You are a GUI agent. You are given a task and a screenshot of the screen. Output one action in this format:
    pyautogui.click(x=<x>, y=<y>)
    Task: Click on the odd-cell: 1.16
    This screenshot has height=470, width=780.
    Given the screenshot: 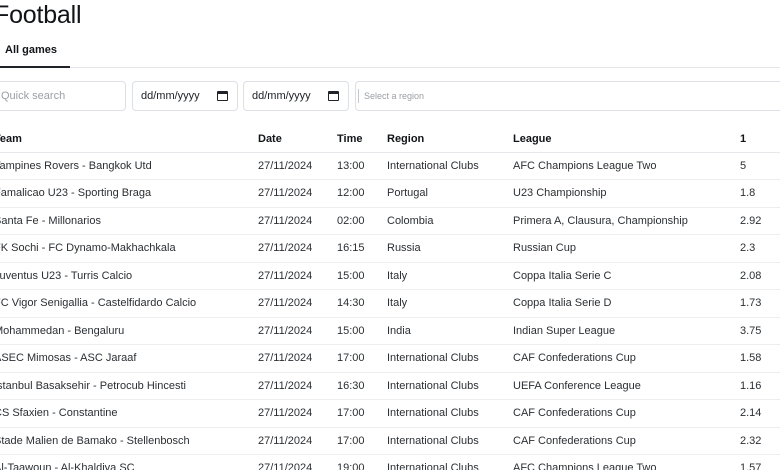 What is the action you would take?
    pyautogui.click(x=760, y=386)
    